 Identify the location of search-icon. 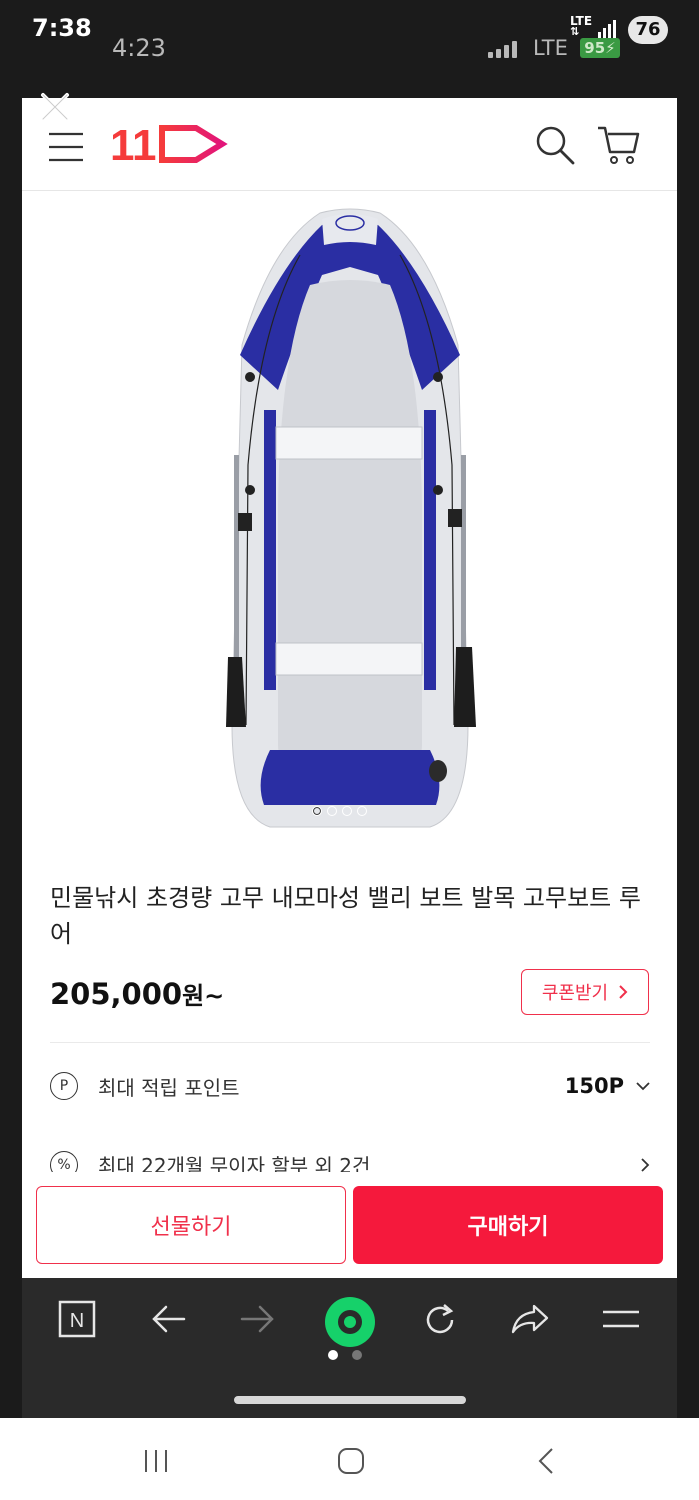
(555, 145).